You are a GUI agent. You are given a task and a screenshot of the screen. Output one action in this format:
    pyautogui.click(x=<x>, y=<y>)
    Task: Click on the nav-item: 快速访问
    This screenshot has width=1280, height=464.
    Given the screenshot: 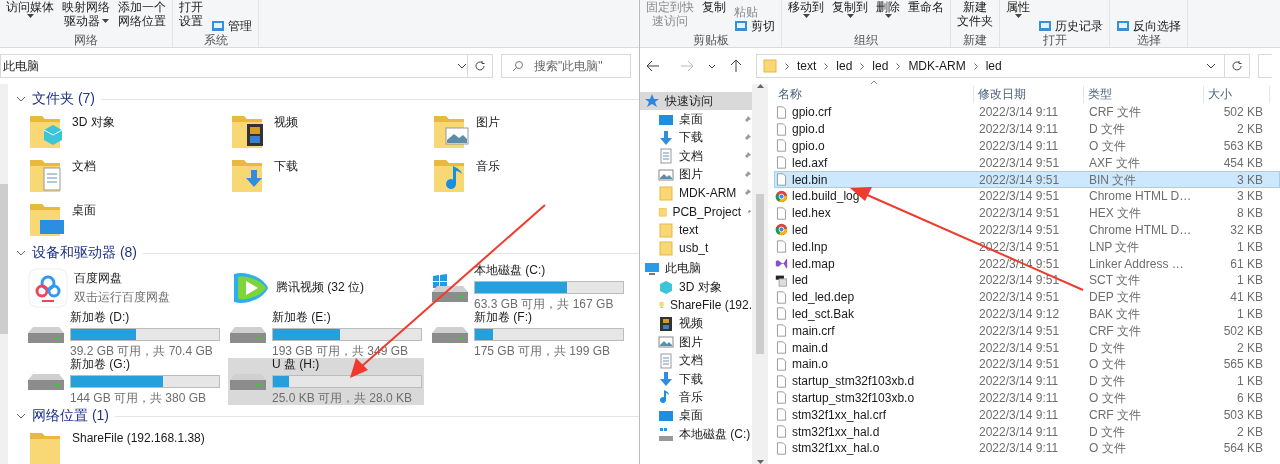 What is the action you would take?
    pyautogui.click(x=696, y=101)
    